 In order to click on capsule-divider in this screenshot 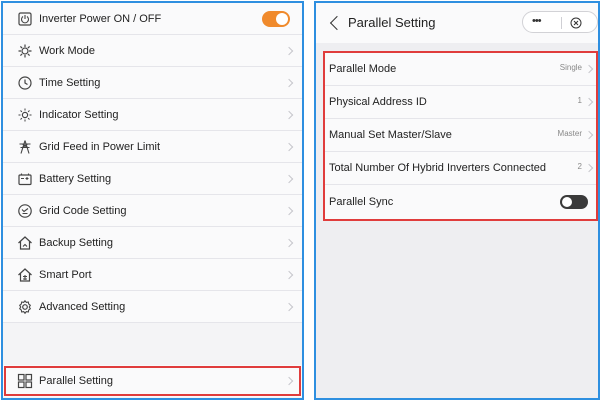, I will do `click(561, 23)`.